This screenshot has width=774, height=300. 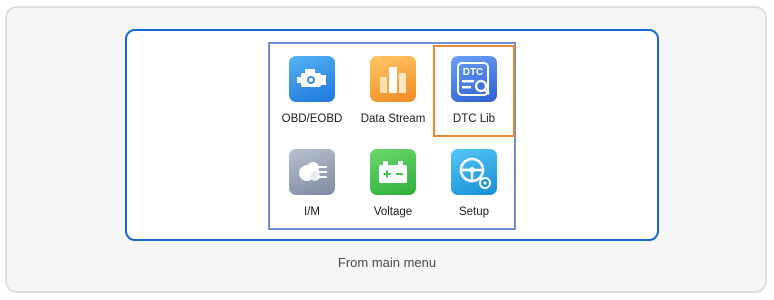 What do you see at coordinates (387, 262) in the screenshot?
I see `figure-caption: From main menu` at bounding box center [387, 262].